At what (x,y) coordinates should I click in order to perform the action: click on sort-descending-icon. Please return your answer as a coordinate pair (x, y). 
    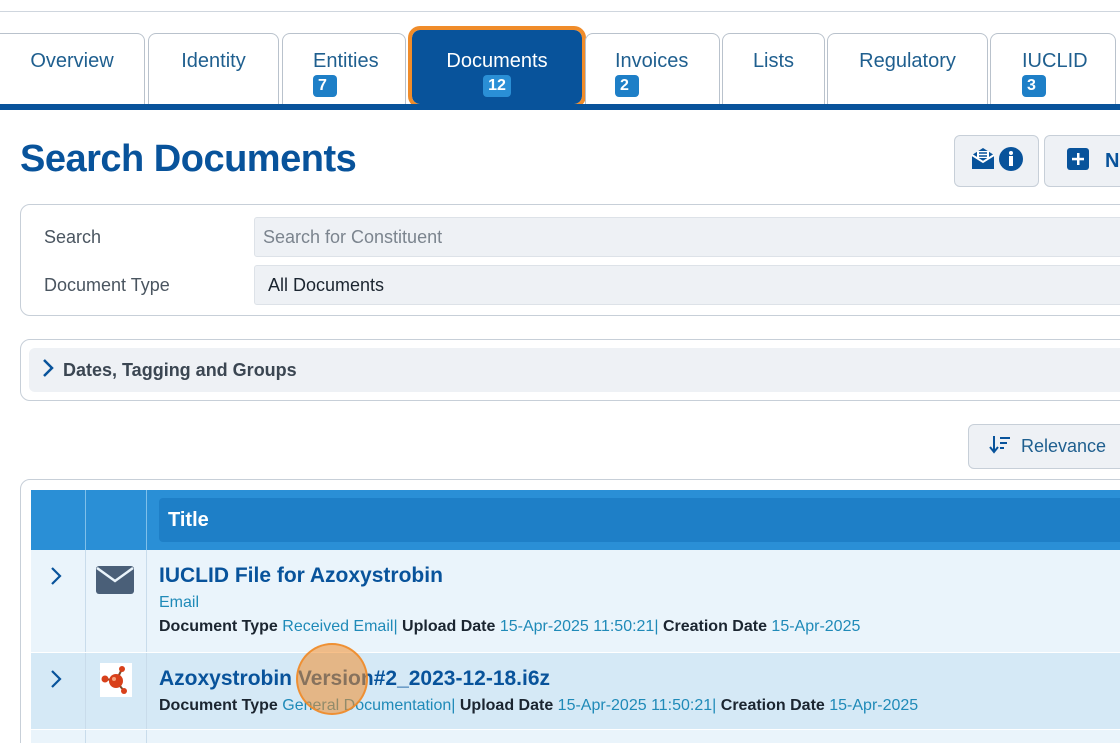
    Looking at the image, I should click on (1005, 446).